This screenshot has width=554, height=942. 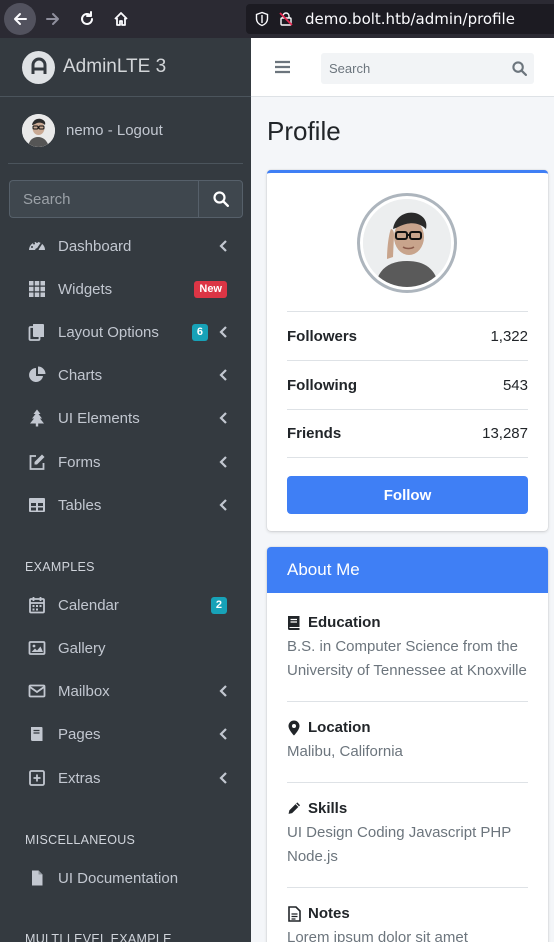 I want to click on home-icon, so click(x=121, y=19).